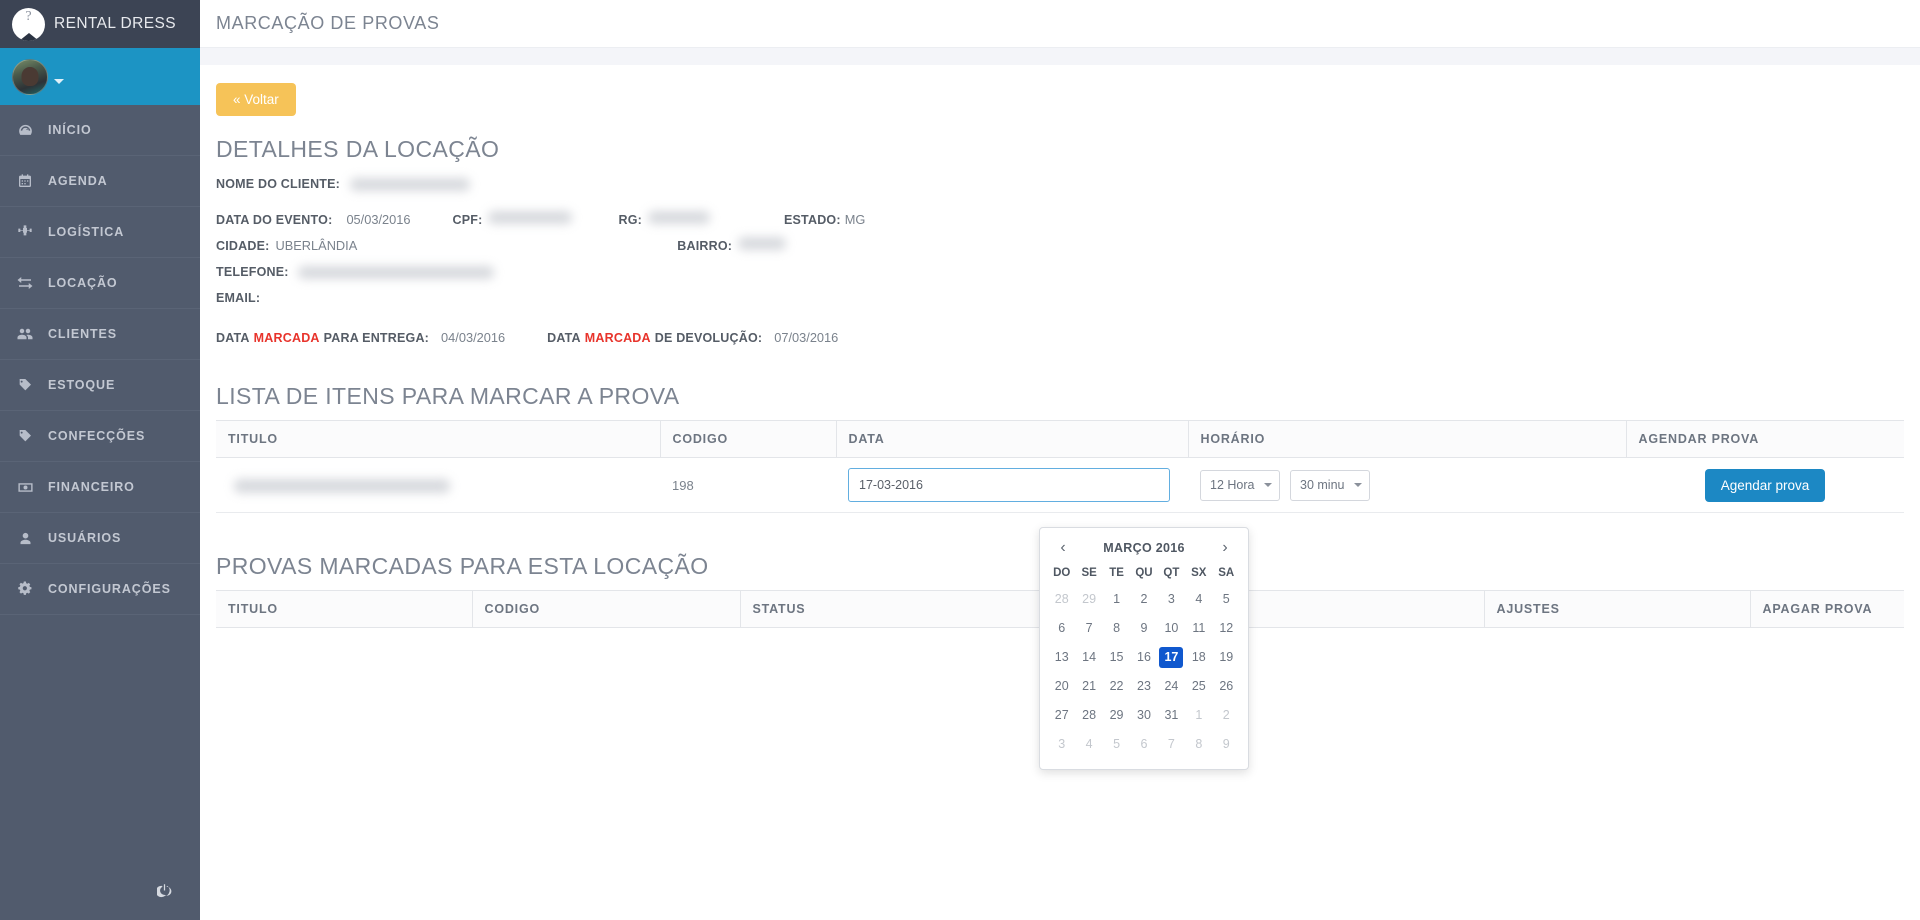 The height and width of the screenshot is (920, 1920). What do you see at coordinates (748, 439) in the screenshot?
I see `col-codigo: CODIGO` at bounding box center [748, 439].